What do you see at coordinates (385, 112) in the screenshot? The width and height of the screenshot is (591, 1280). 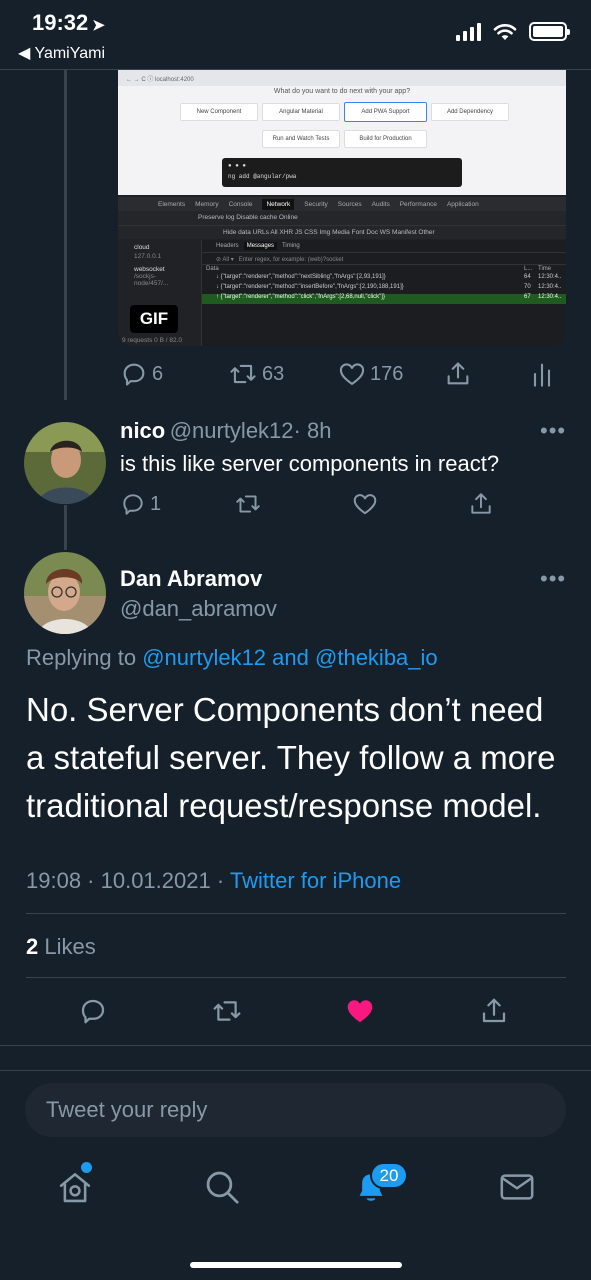 I see `media-chip: Add PWA Support` at bounding box center [385, 112].